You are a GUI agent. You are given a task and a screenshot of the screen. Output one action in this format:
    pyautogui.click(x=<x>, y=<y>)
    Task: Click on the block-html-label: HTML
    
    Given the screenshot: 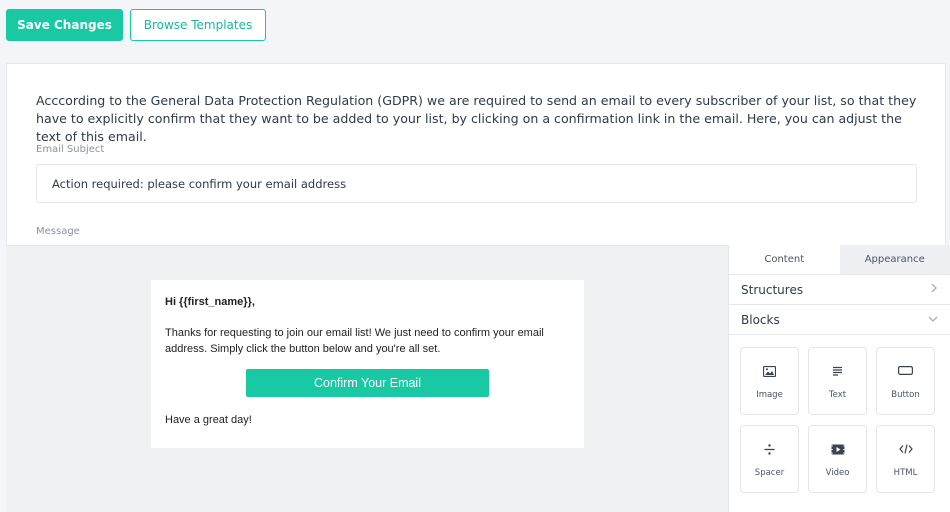 What is the action you would take?
    pyautogui.click(x=905, y=473)
    